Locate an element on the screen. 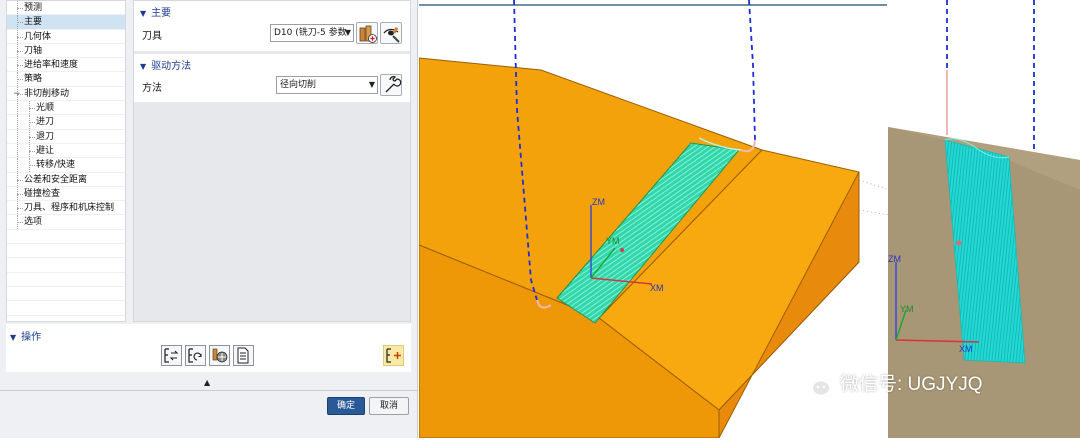 Image resolution: width=1080 pixels, height=441 pixels. tree-item: − 非切削移动 is located at coordinates (66, 94).